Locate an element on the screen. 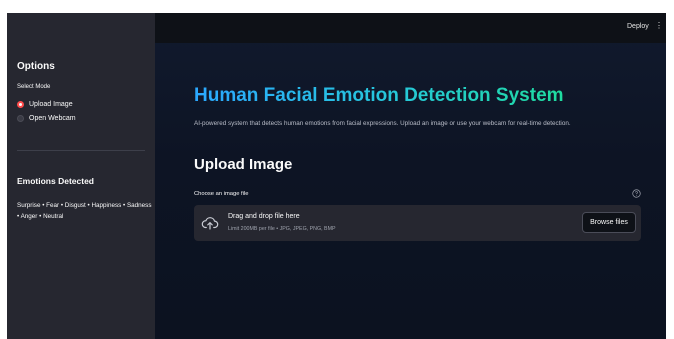 The width and height of the screenshot is (674, 339). radio-label: Open Webcam is located at coordinates (52, 118).